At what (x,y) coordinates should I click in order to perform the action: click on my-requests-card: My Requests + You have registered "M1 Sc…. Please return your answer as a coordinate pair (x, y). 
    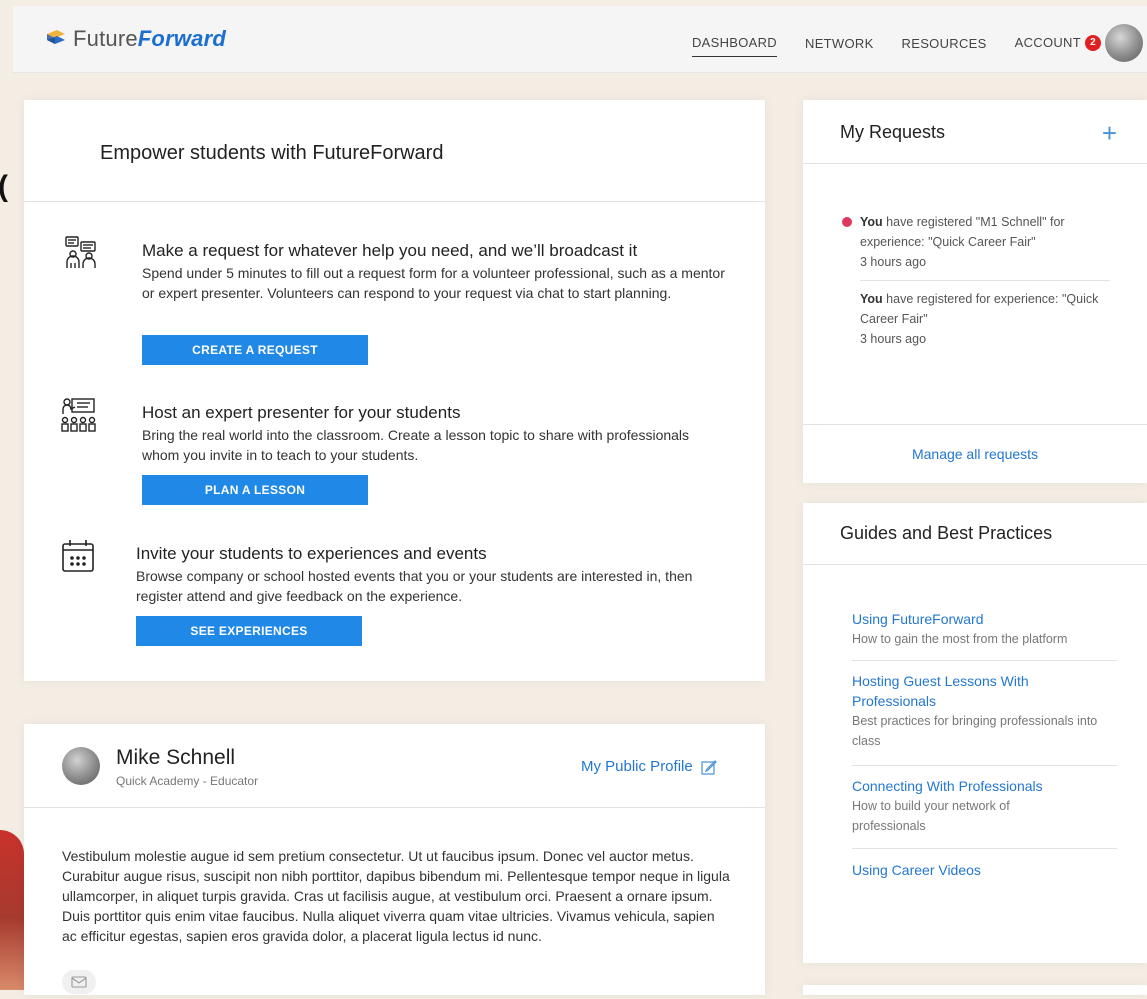
    Looking at the image, I should click on (975, 291).